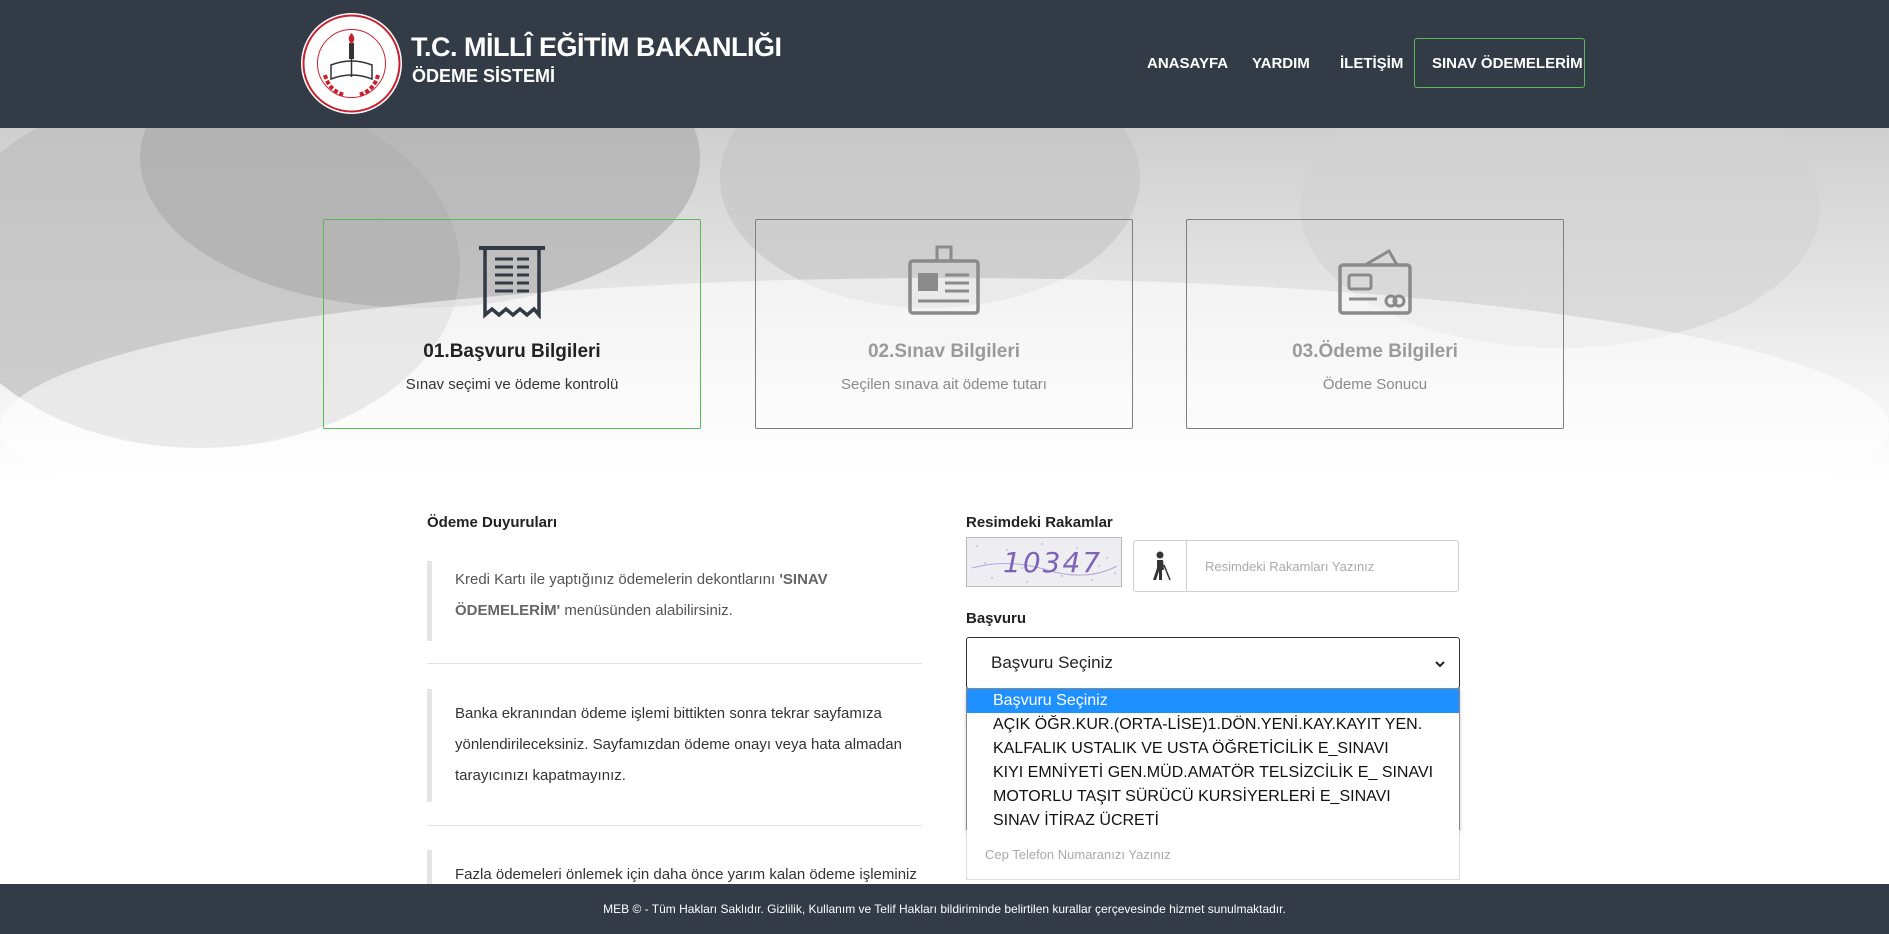 The width and height of the screenshot is (1889, 934). Describe the element at coordinates (944, 282) in the screenshot. I see `id-card-icon` at that location.